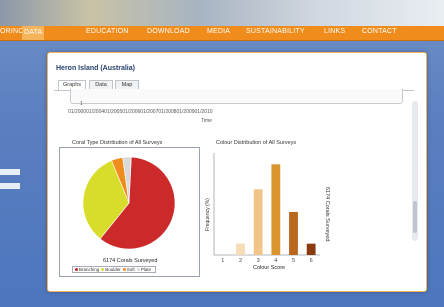  Describe the element at coordinates (293, 261) in the screenshot. I see `bar-x-tick-label: 5` at that location.